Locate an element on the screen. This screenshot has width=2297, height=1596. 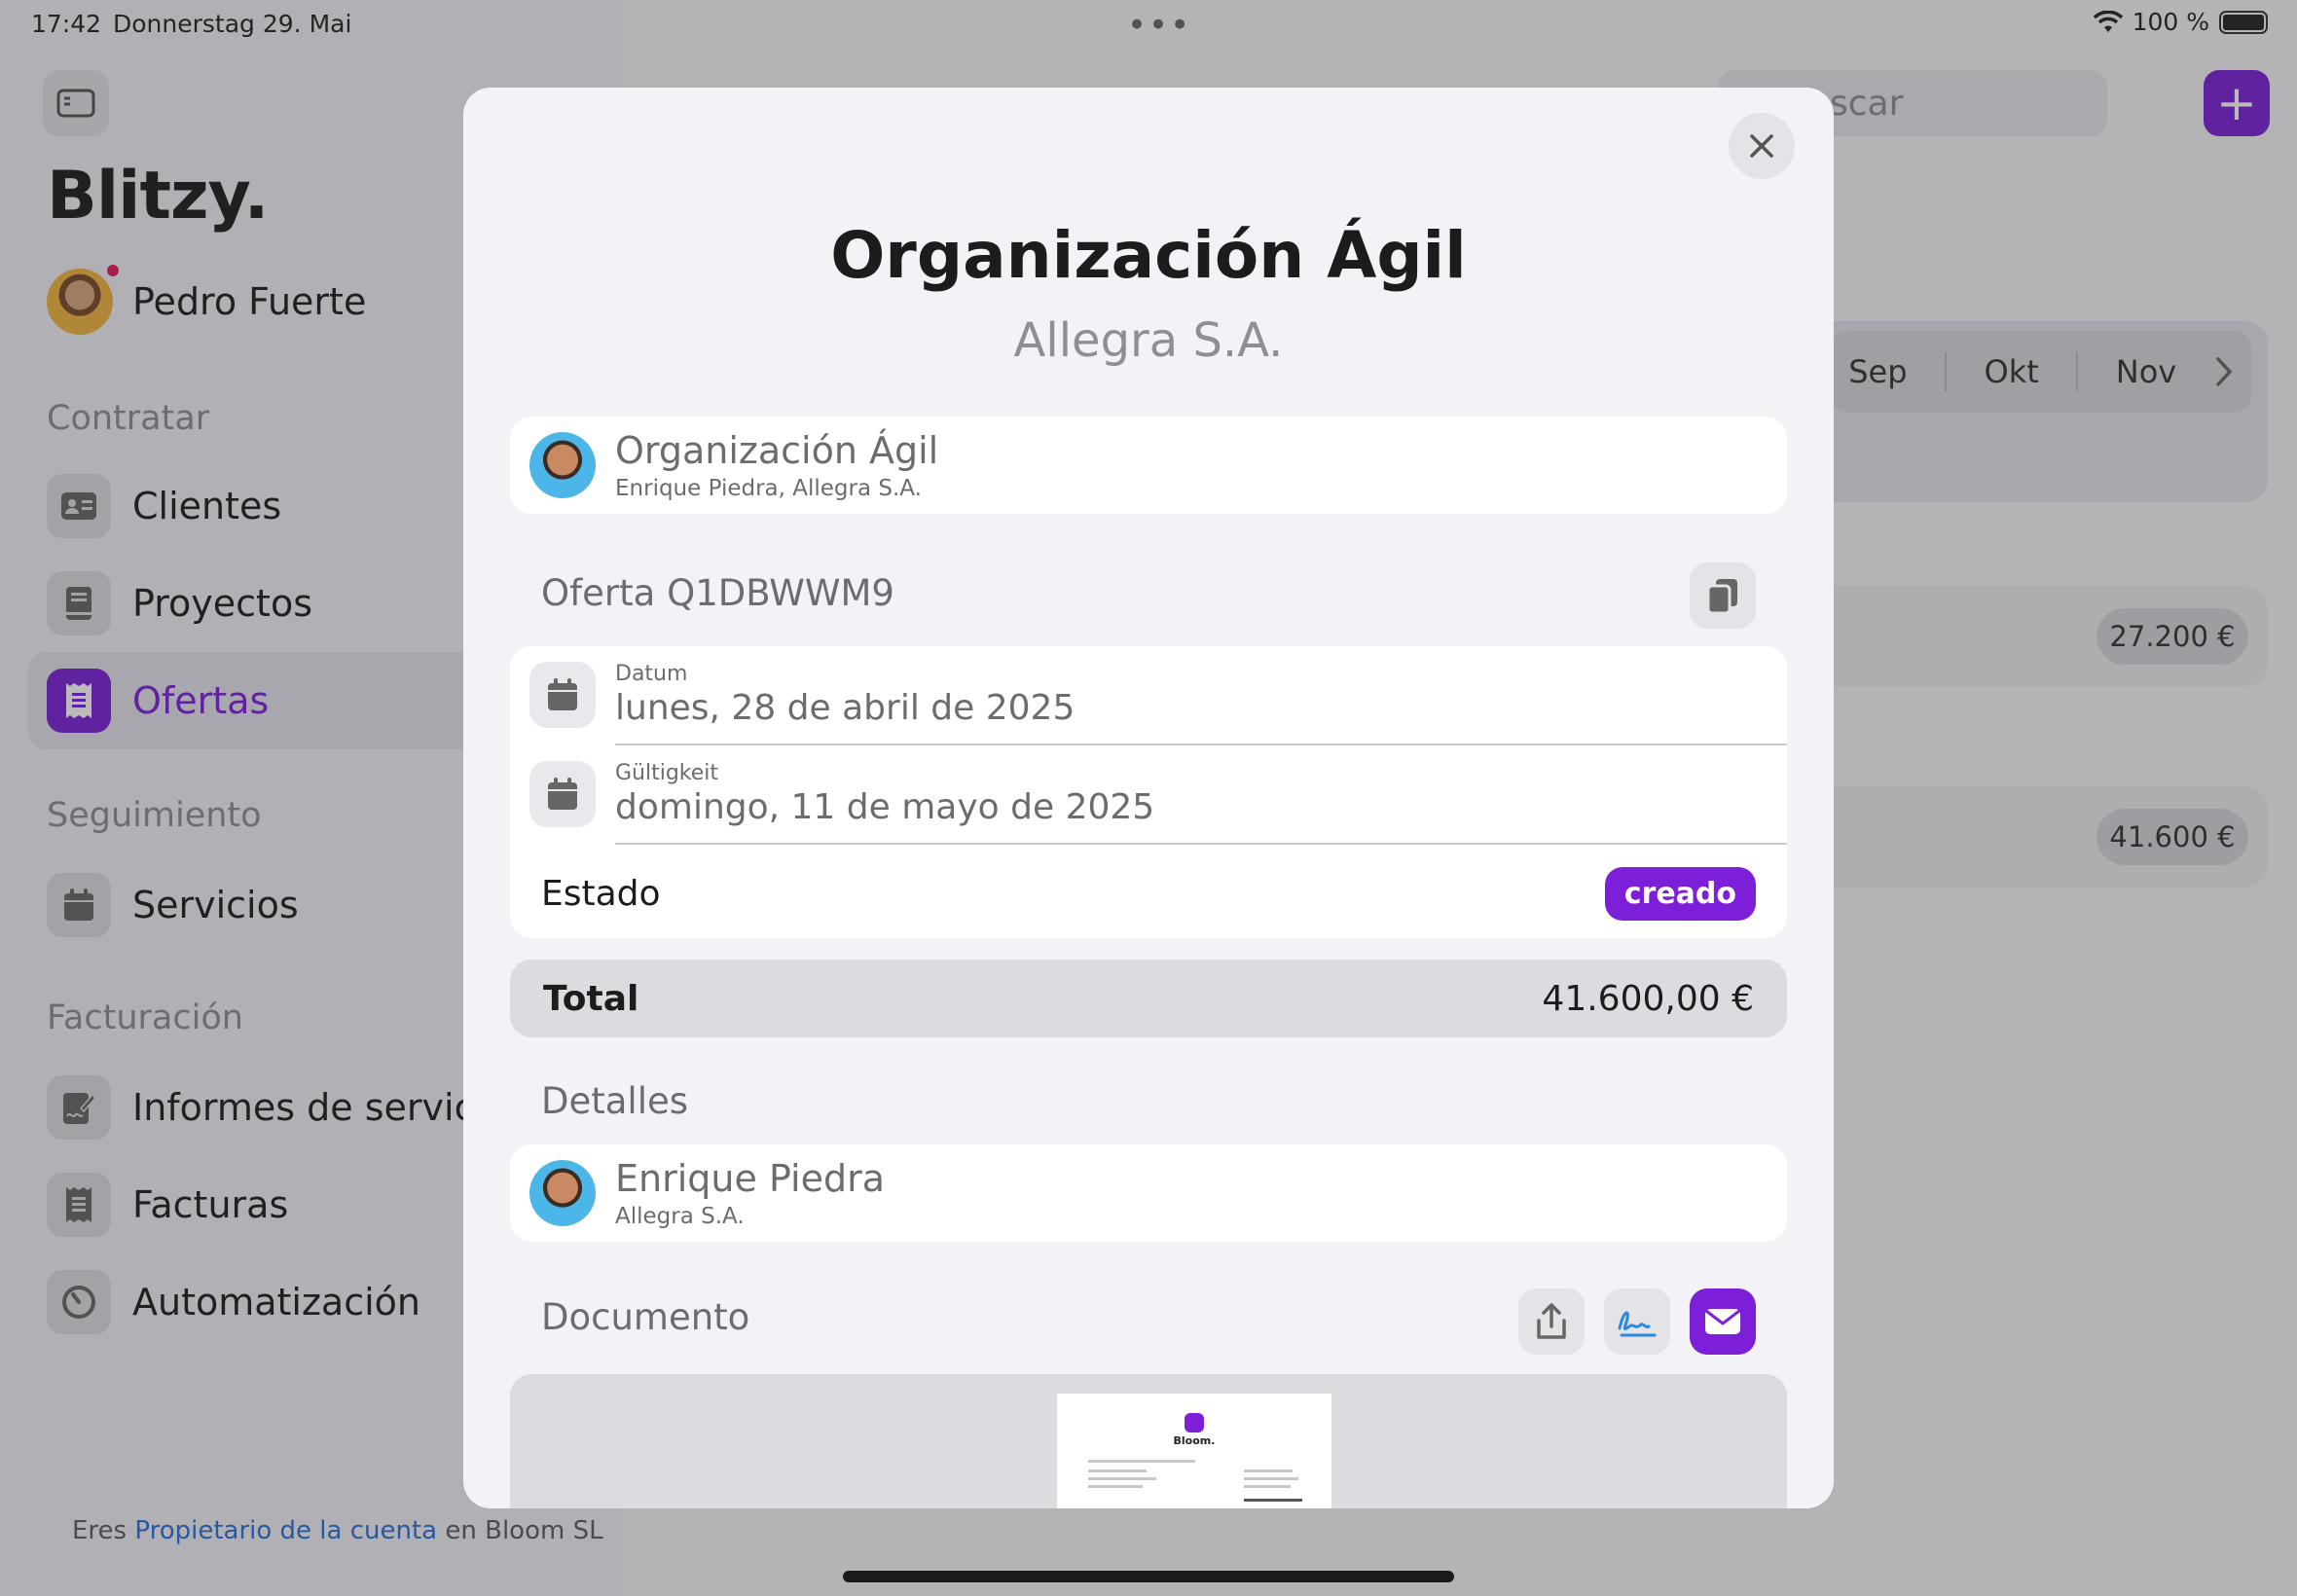
signature-icon is located at coordinates (1638, 1324).